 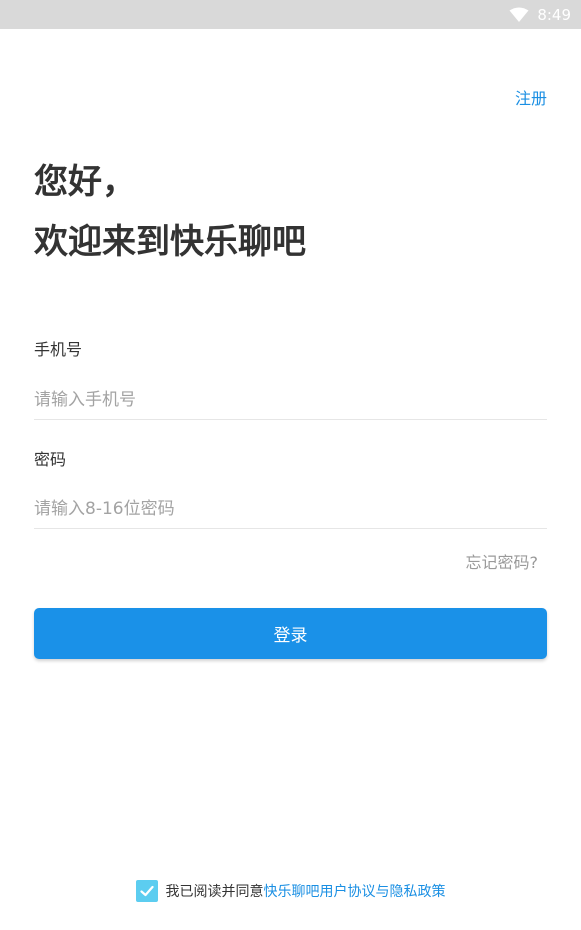 I want to click on login-button: 登录, so click(x=290, y=633).